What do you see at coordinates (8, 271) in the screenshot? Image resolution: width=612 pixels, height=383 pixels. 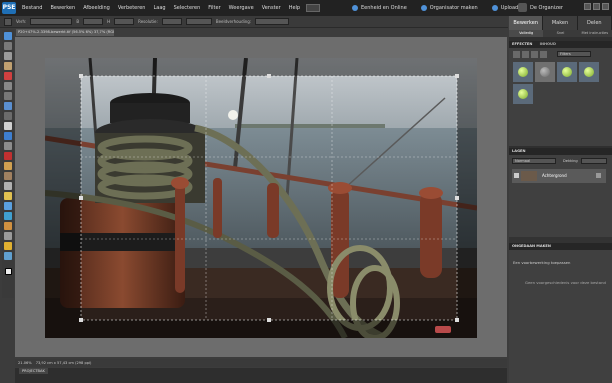 I see `foreground-color-swatch` at bounding box center [8, 271].